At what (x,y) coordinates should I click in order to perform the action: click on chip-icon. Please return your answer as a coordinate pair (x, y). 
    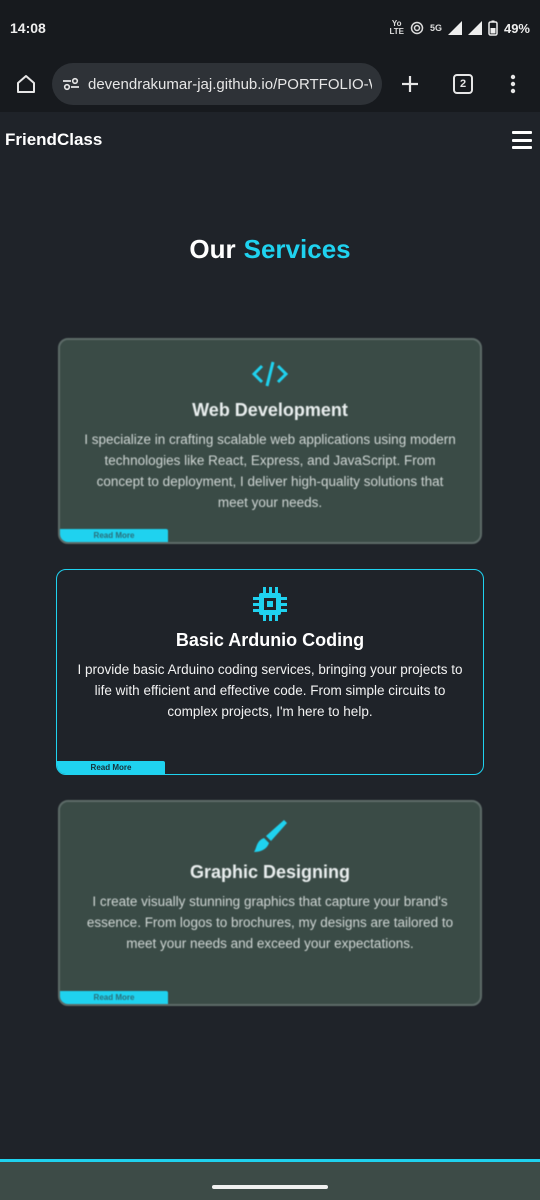
    Looking at the image, I should click on (270, 604).